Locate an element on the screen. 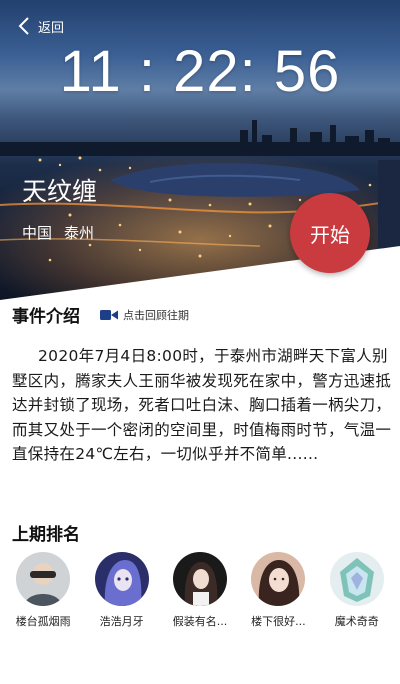 This screenshot has height=684, width=400. player-name: 浩浩月牙 is located at coordinates (121, 621).